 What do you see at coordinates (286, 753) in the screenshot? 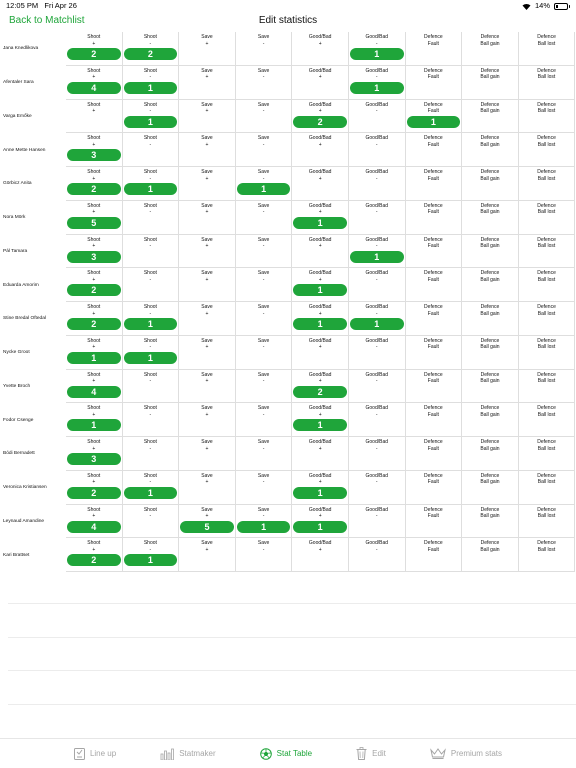
I see `tab-stat-table: Stat Table` at bounding box center [286, 753].